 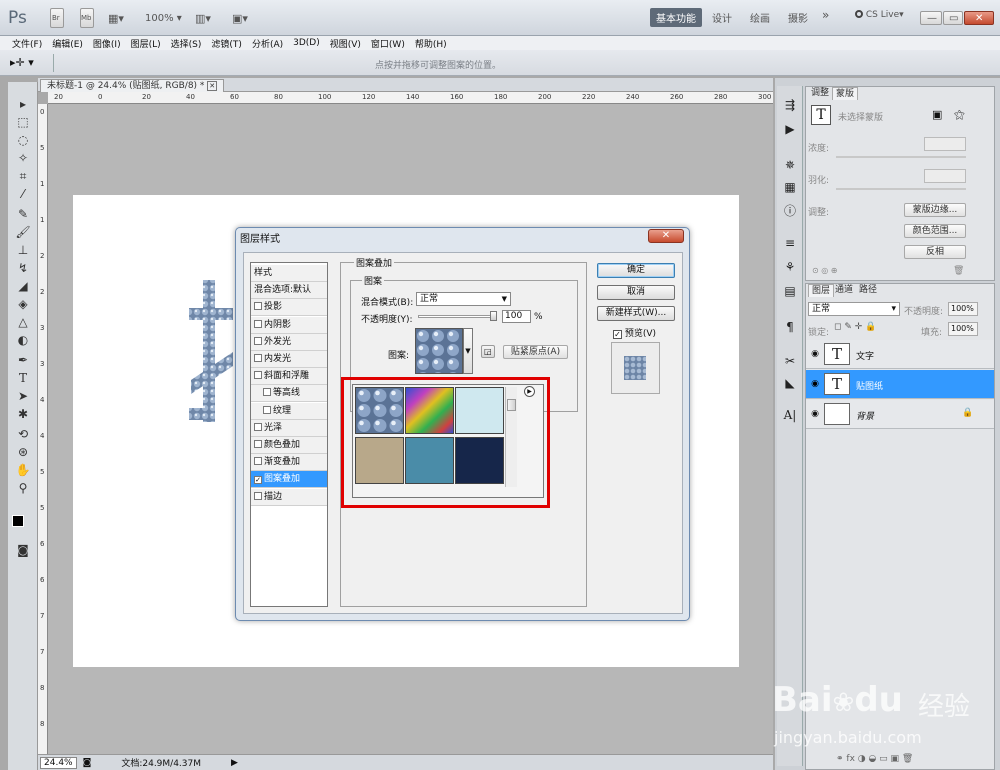 What do you see at coordinates (937, 114) in the screenshot?
I see `pixel-mask-icon: ▣` at bounding box center [937, 114].